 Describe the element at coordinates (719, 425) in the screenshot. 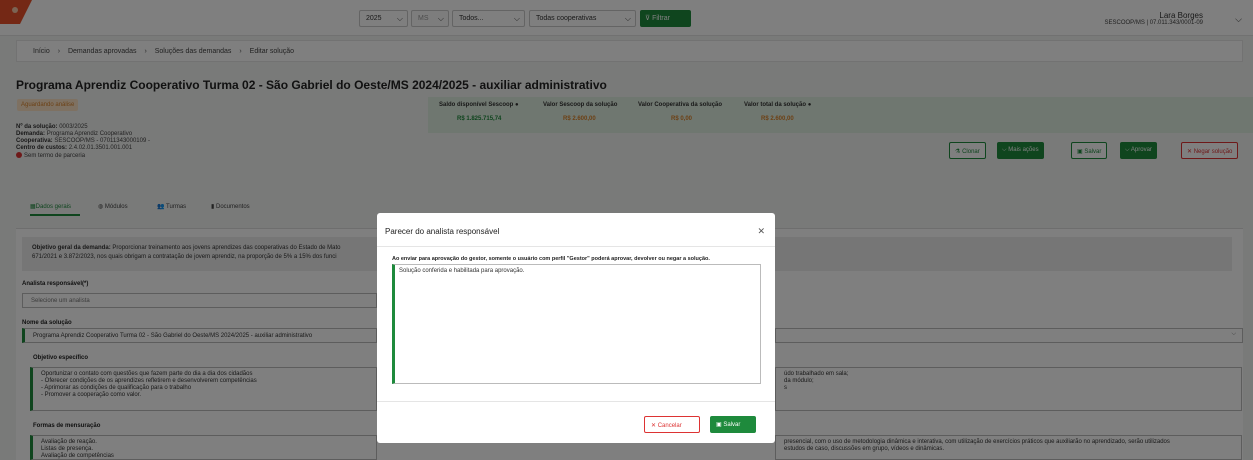

I see `save-icon: ▣` at that location.